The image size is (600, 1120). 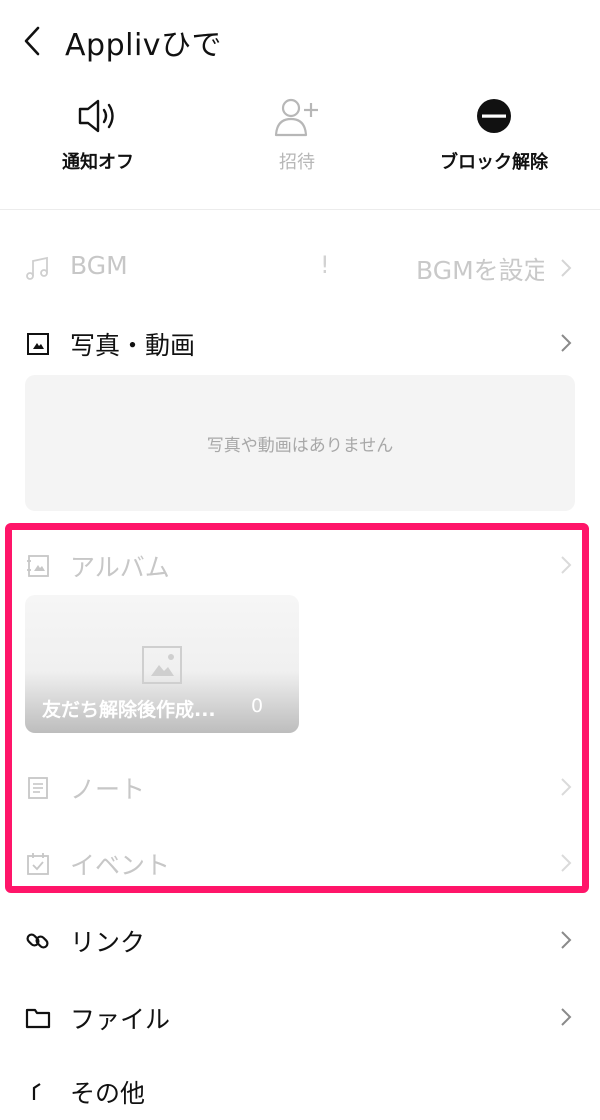 What do you see at coordinates (38, 566) in the screenshot?
I see `album-icon` at bounding box center [38, 566].